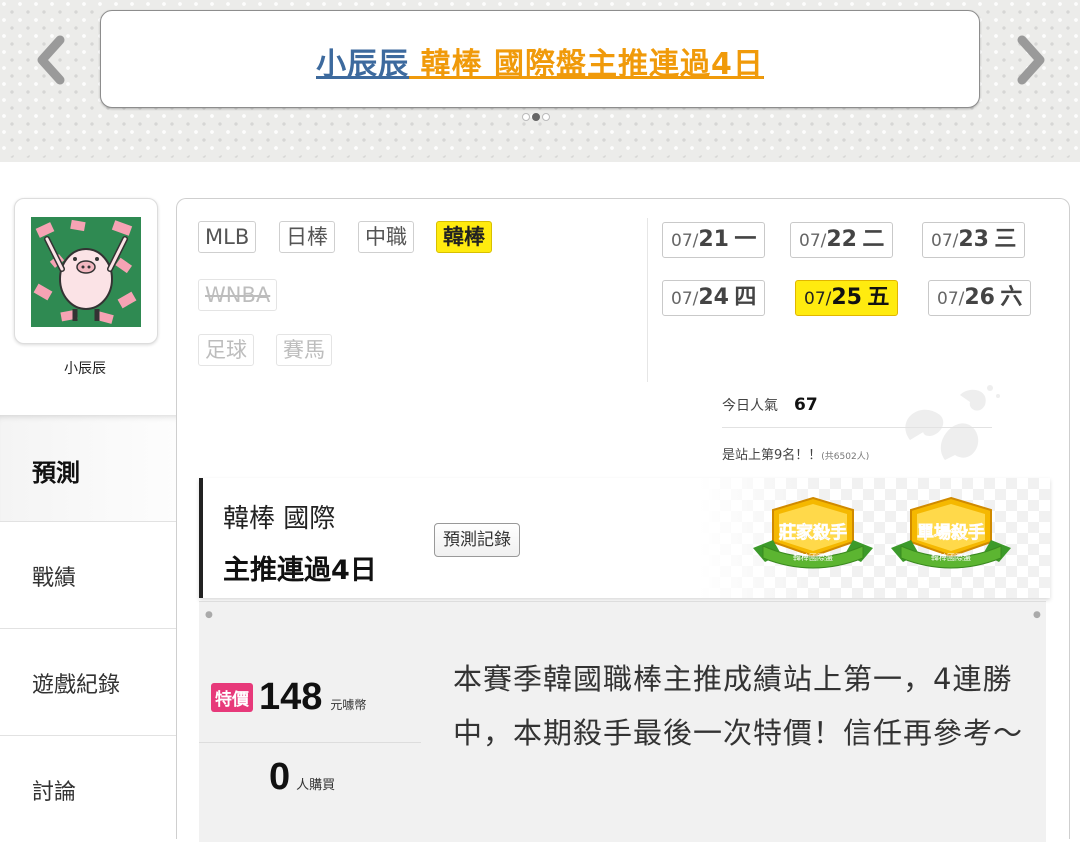 This screenshot has width=1080, height=842. I want to click on sidebar-menu: 預測 戰績 遊戲紀錄 討論, so click(89, 628).